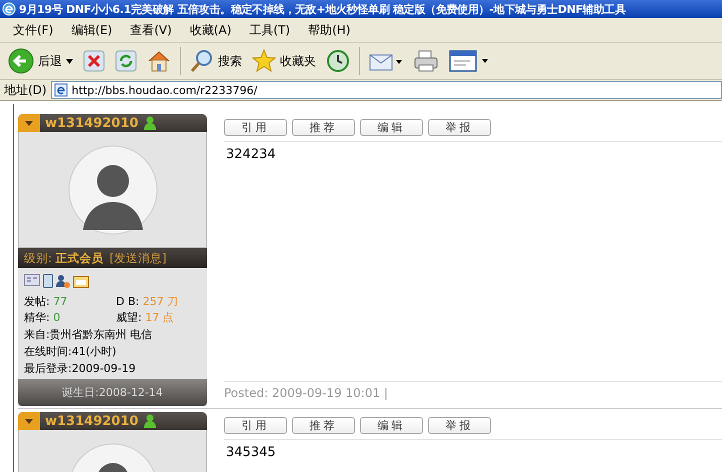  Describe the element at coordinates (251, 452) in the screenshot. I see `post-content: 345345` at that location.